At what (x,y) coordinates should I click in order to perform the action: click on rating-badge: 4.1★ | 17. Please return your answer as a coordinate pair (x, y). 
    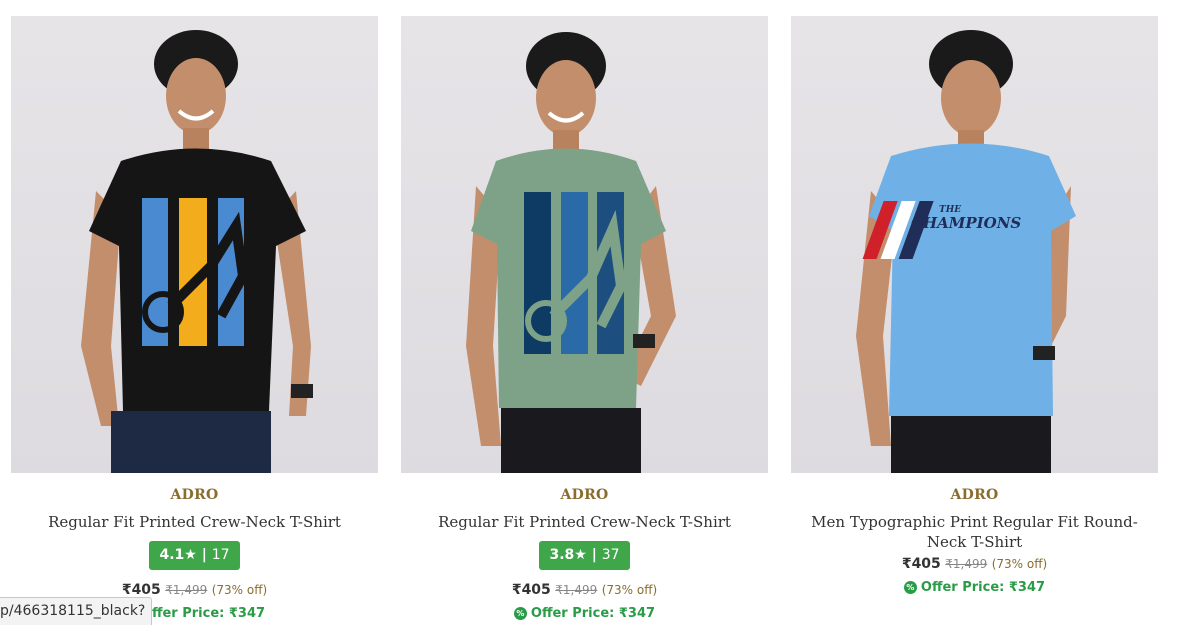
    Looking at the image, I should click on (194, 555).